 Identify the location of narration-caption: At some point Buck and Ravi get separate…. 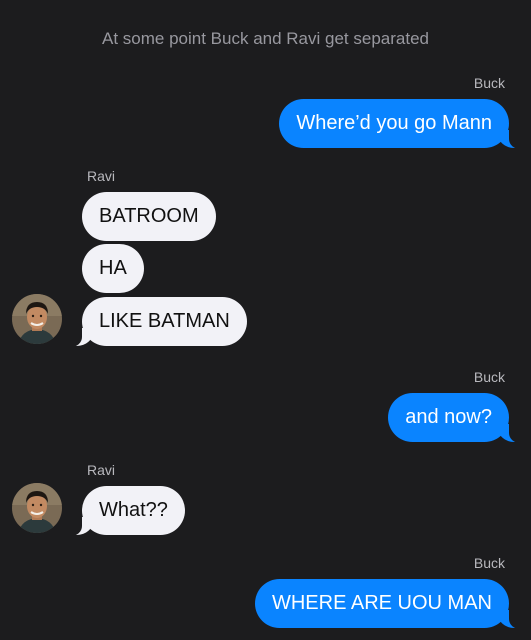
(265, 38).